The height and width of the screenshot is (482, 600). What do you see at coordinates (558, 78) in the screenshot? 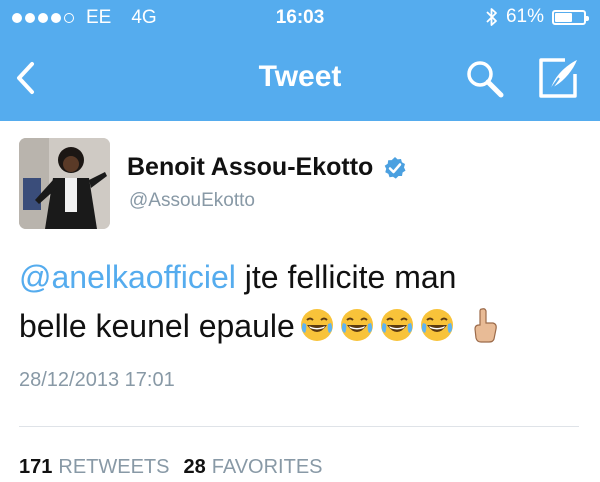
I see `compose-icon` at bounding box center [558, 78].